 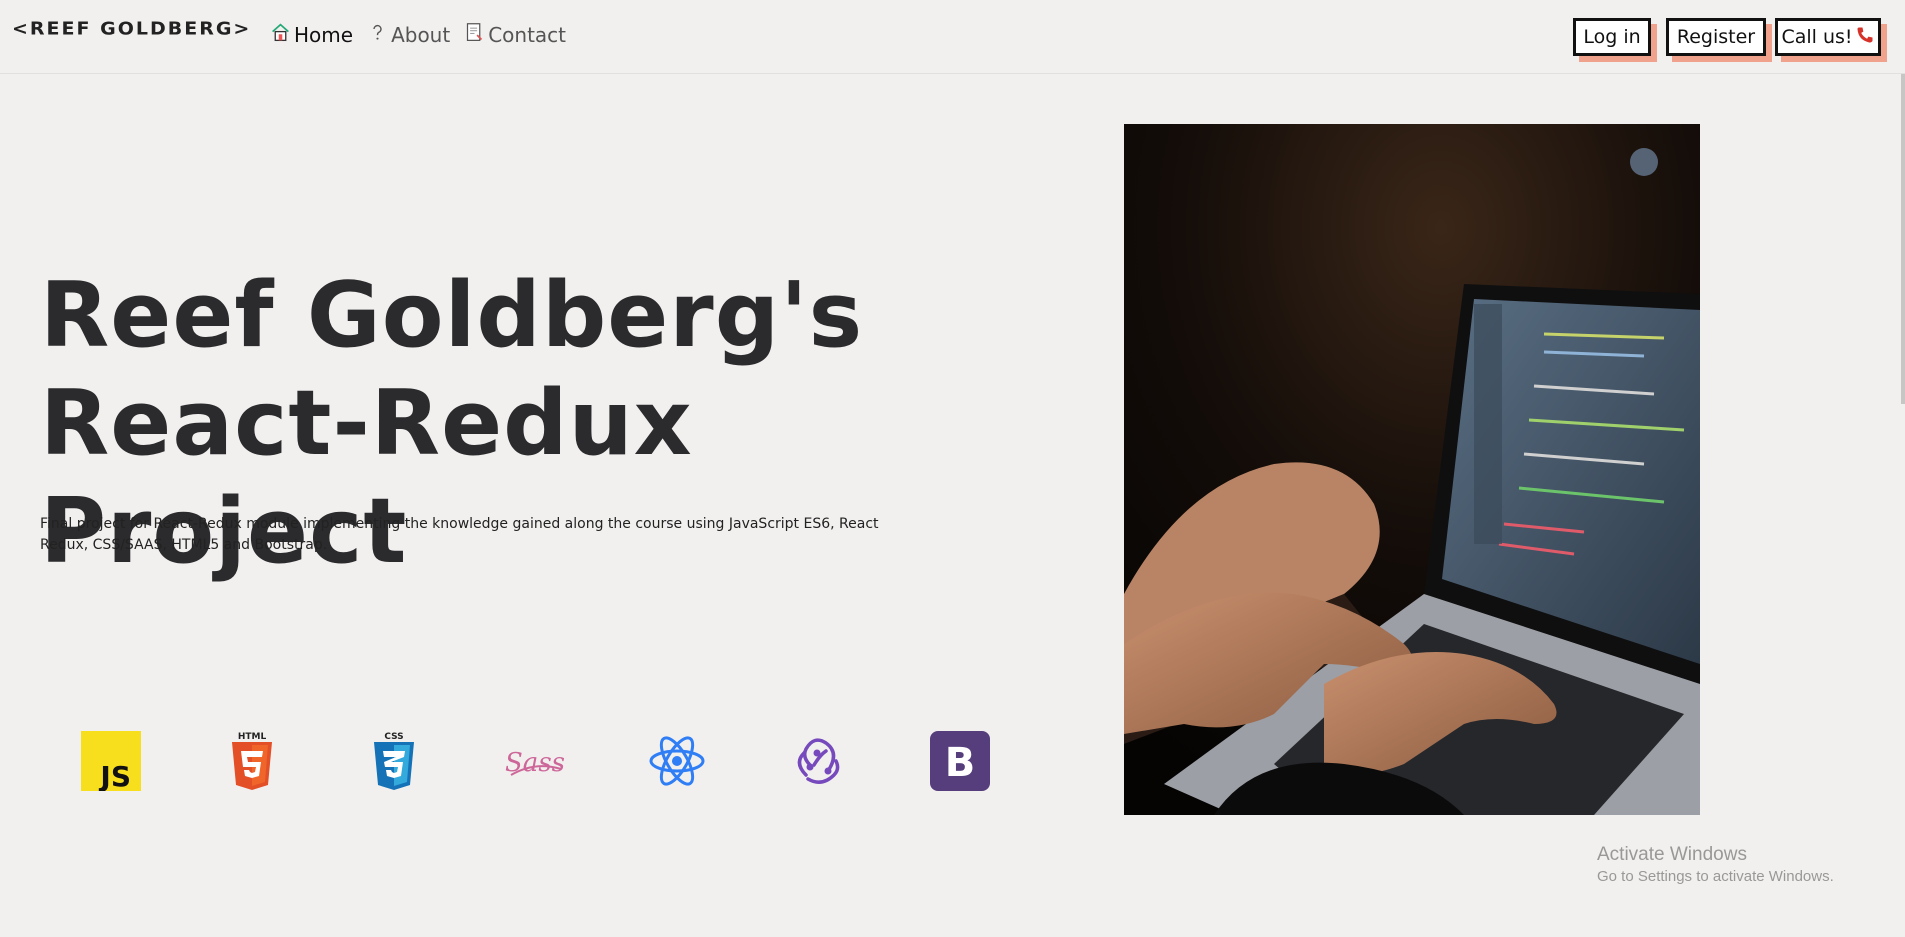 I want to click on nav-links: Home About Contact, so click(x=425, y=35).